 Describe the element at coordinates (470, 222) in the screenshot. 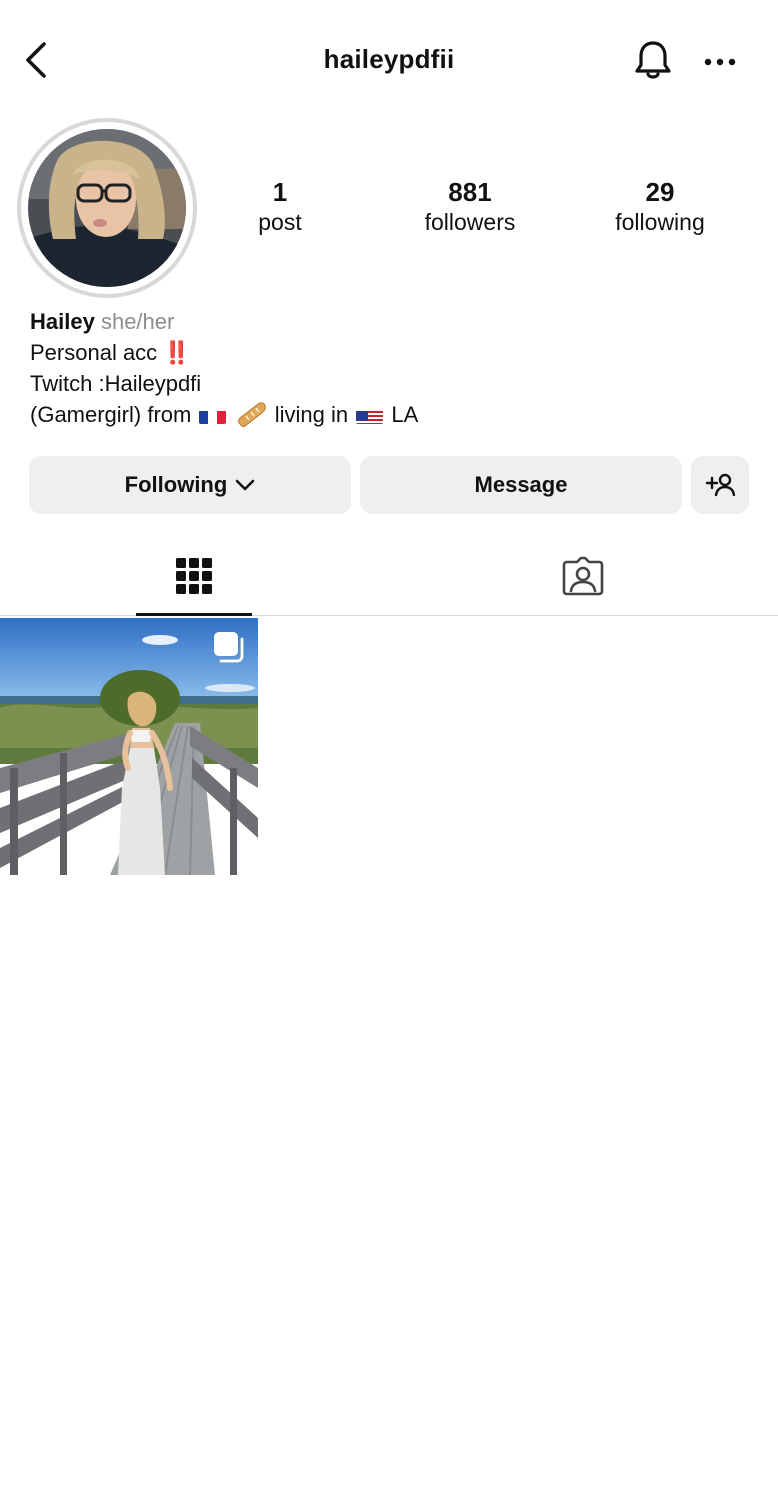

I see `followers-count-label: followers` at that location.